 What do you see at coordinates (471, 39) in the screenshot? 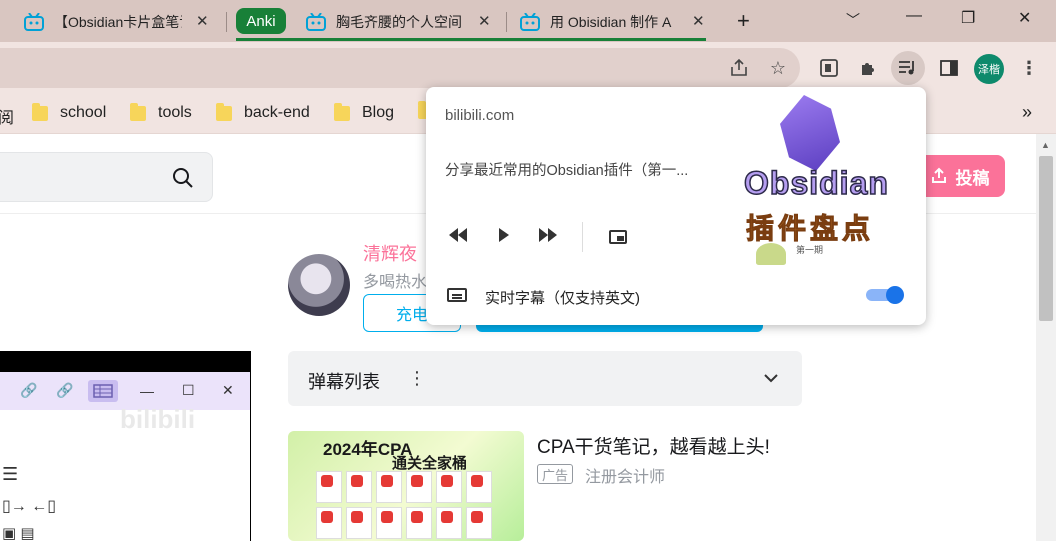
I see `tab-group-underline` at bounding box center [471, 39].